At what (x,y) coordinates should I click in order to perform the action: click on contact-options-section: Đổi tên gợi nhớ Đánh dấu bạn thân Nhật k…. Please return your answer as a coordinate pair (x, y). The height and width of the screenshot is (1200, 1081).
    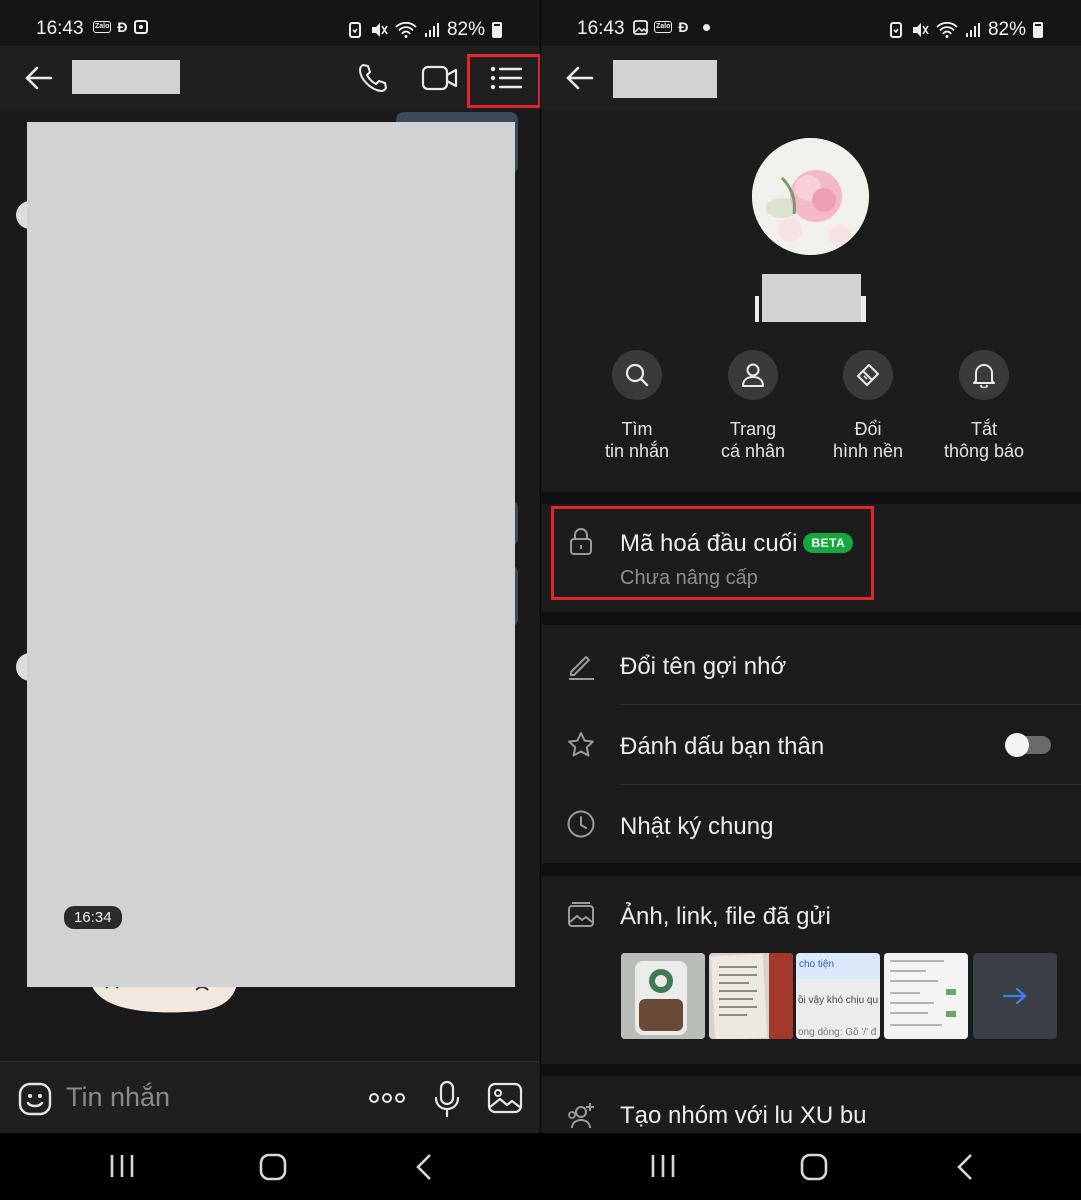
    Looking at the image, I should click on (811, 744).